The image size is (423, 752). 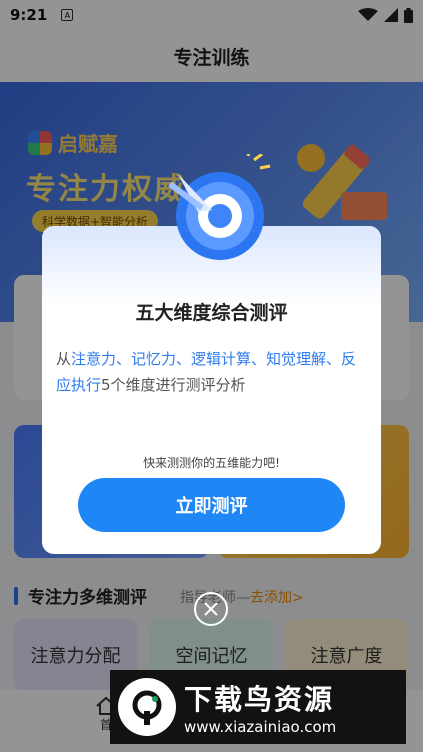 I want to click on desc-suffix: 5个维度进行测评分析, so click(x=173, y=385).